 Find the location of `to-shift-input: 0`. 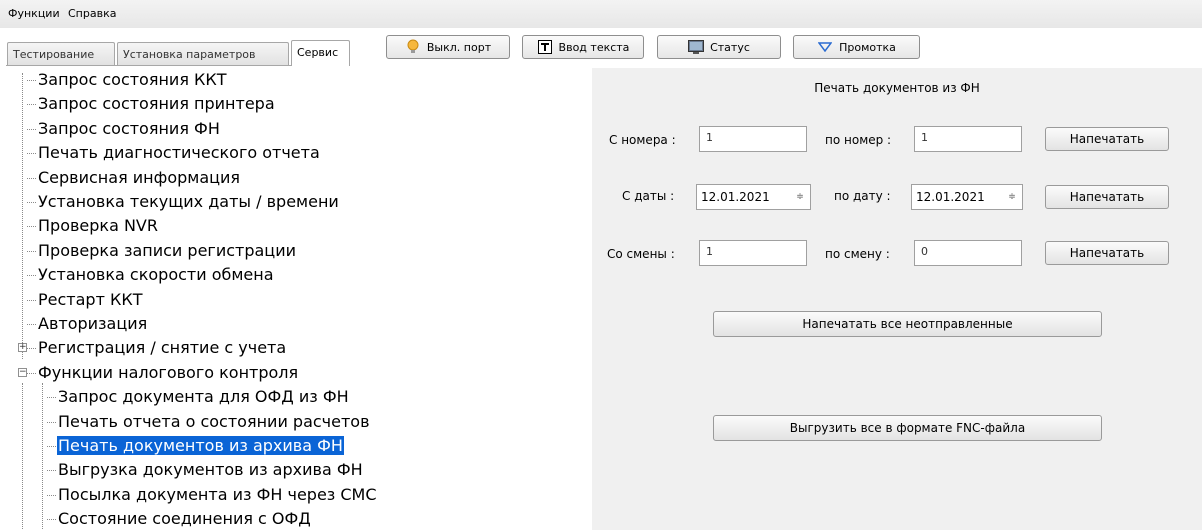

to-shift-input: 0 is located at coordinates (968, 253).